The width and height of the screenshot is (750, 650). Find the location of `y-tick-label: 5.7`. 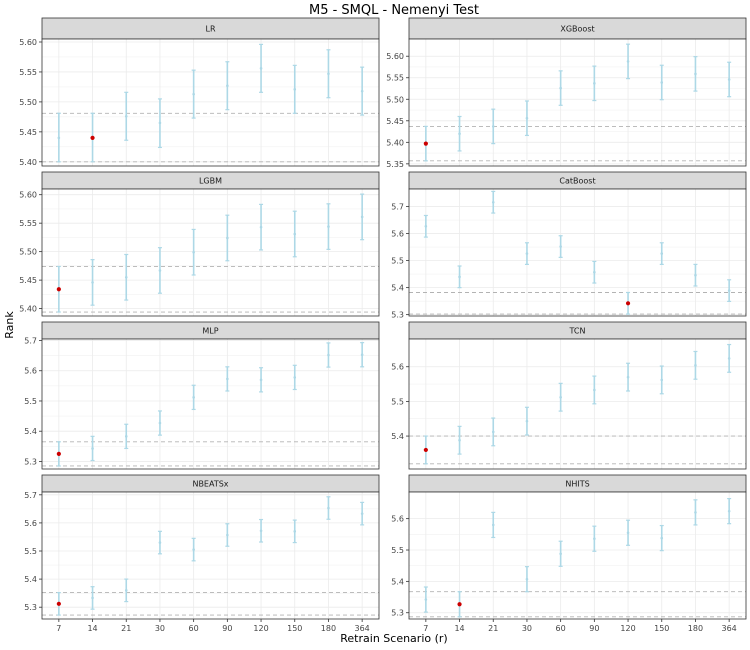

y-tick-label: 5.7 is located at coordinates (30, 495).